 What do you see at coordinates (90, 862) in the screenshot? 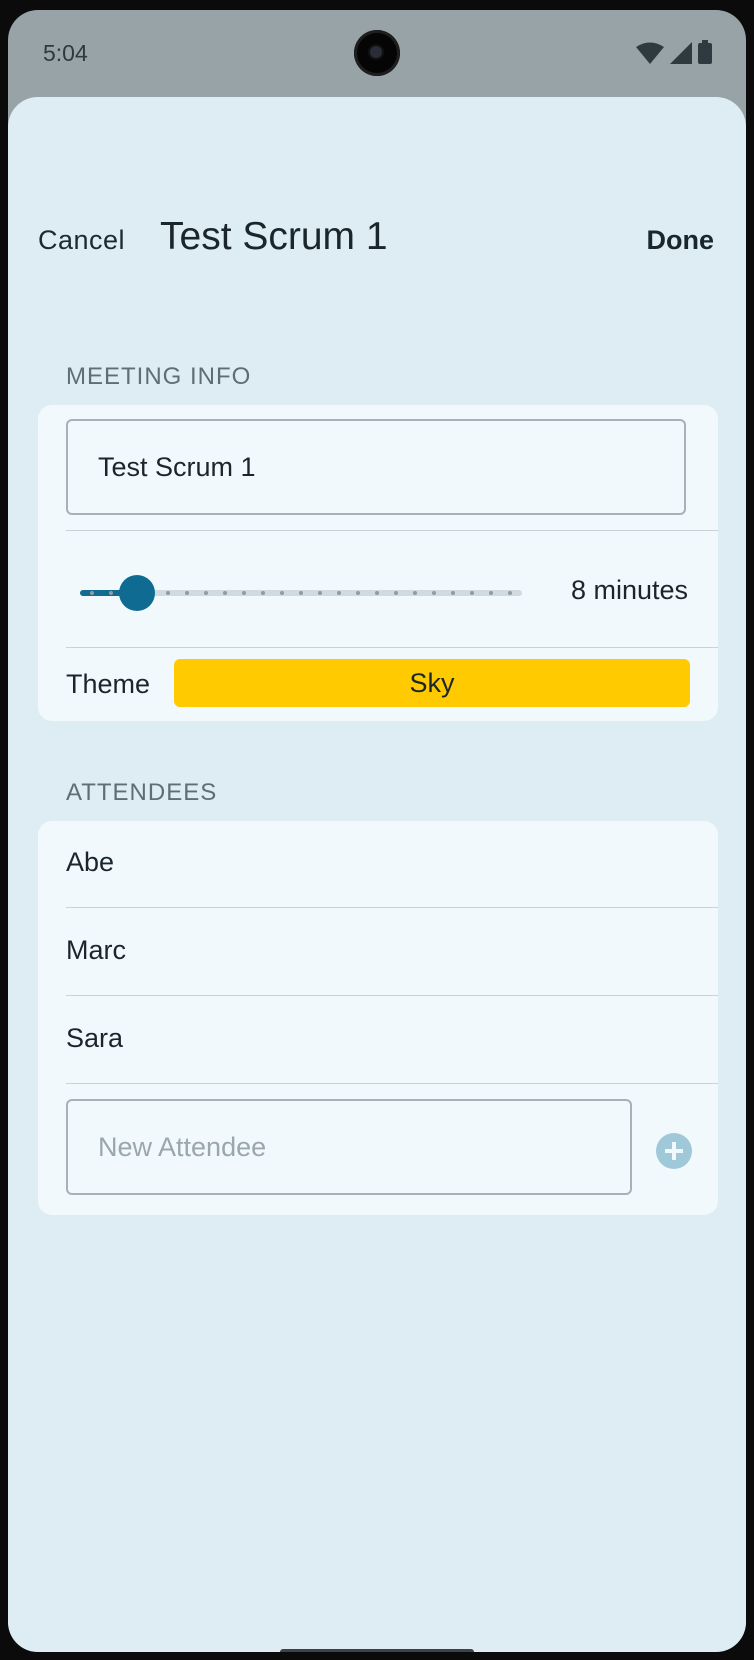
I see `list-item: Abe` at bounding box center [90, 862].